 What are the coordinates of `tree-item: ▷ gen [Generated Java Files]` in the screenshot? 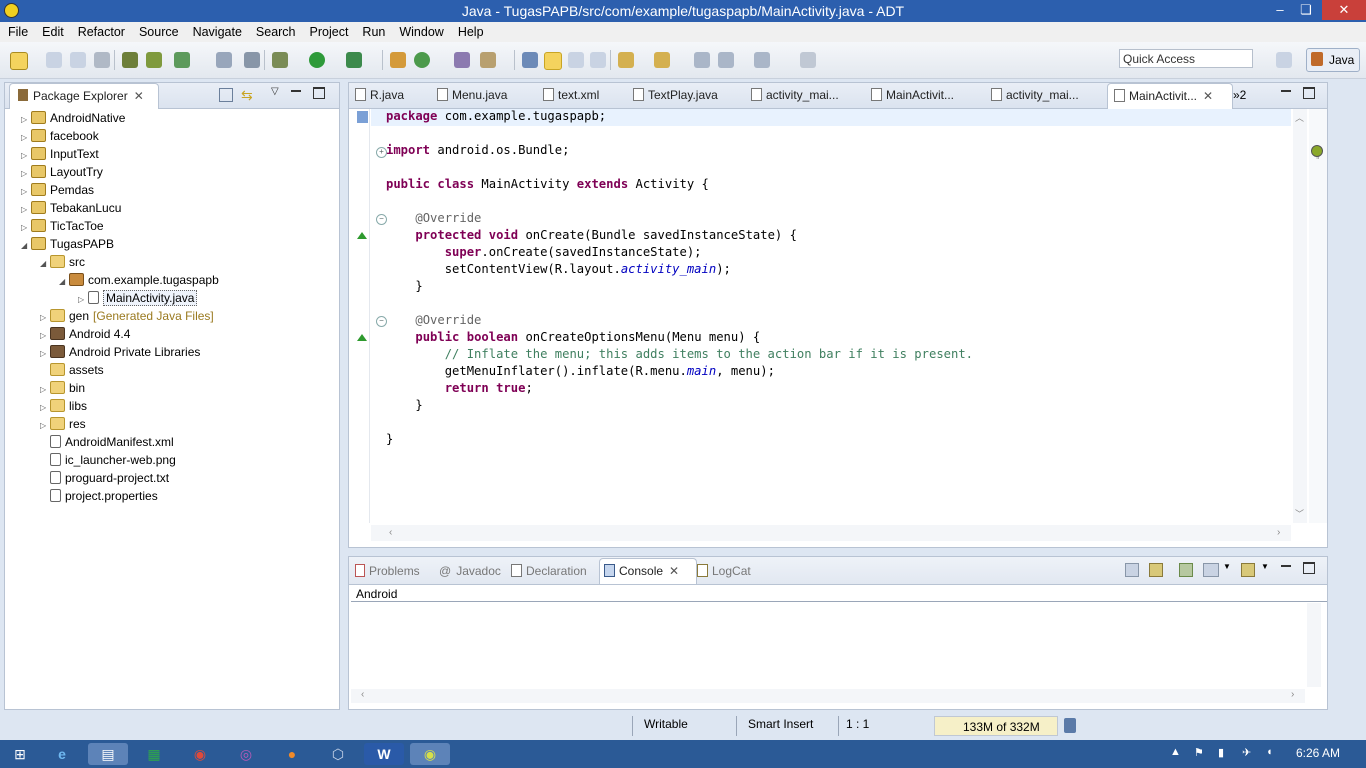 It's located at (127, 316).